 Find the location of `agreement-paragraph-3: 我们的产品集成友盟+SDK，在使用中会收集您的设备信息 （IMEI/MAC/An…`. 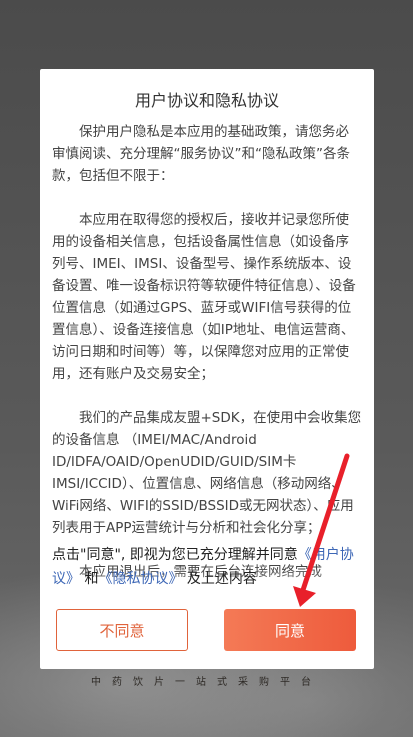

agreement-paragraph-3: 我们的产品集成友盟+SDK，在使用中会收集您的设备信息 （IMEI/MAC/An… is located at coordinates (207, 473).